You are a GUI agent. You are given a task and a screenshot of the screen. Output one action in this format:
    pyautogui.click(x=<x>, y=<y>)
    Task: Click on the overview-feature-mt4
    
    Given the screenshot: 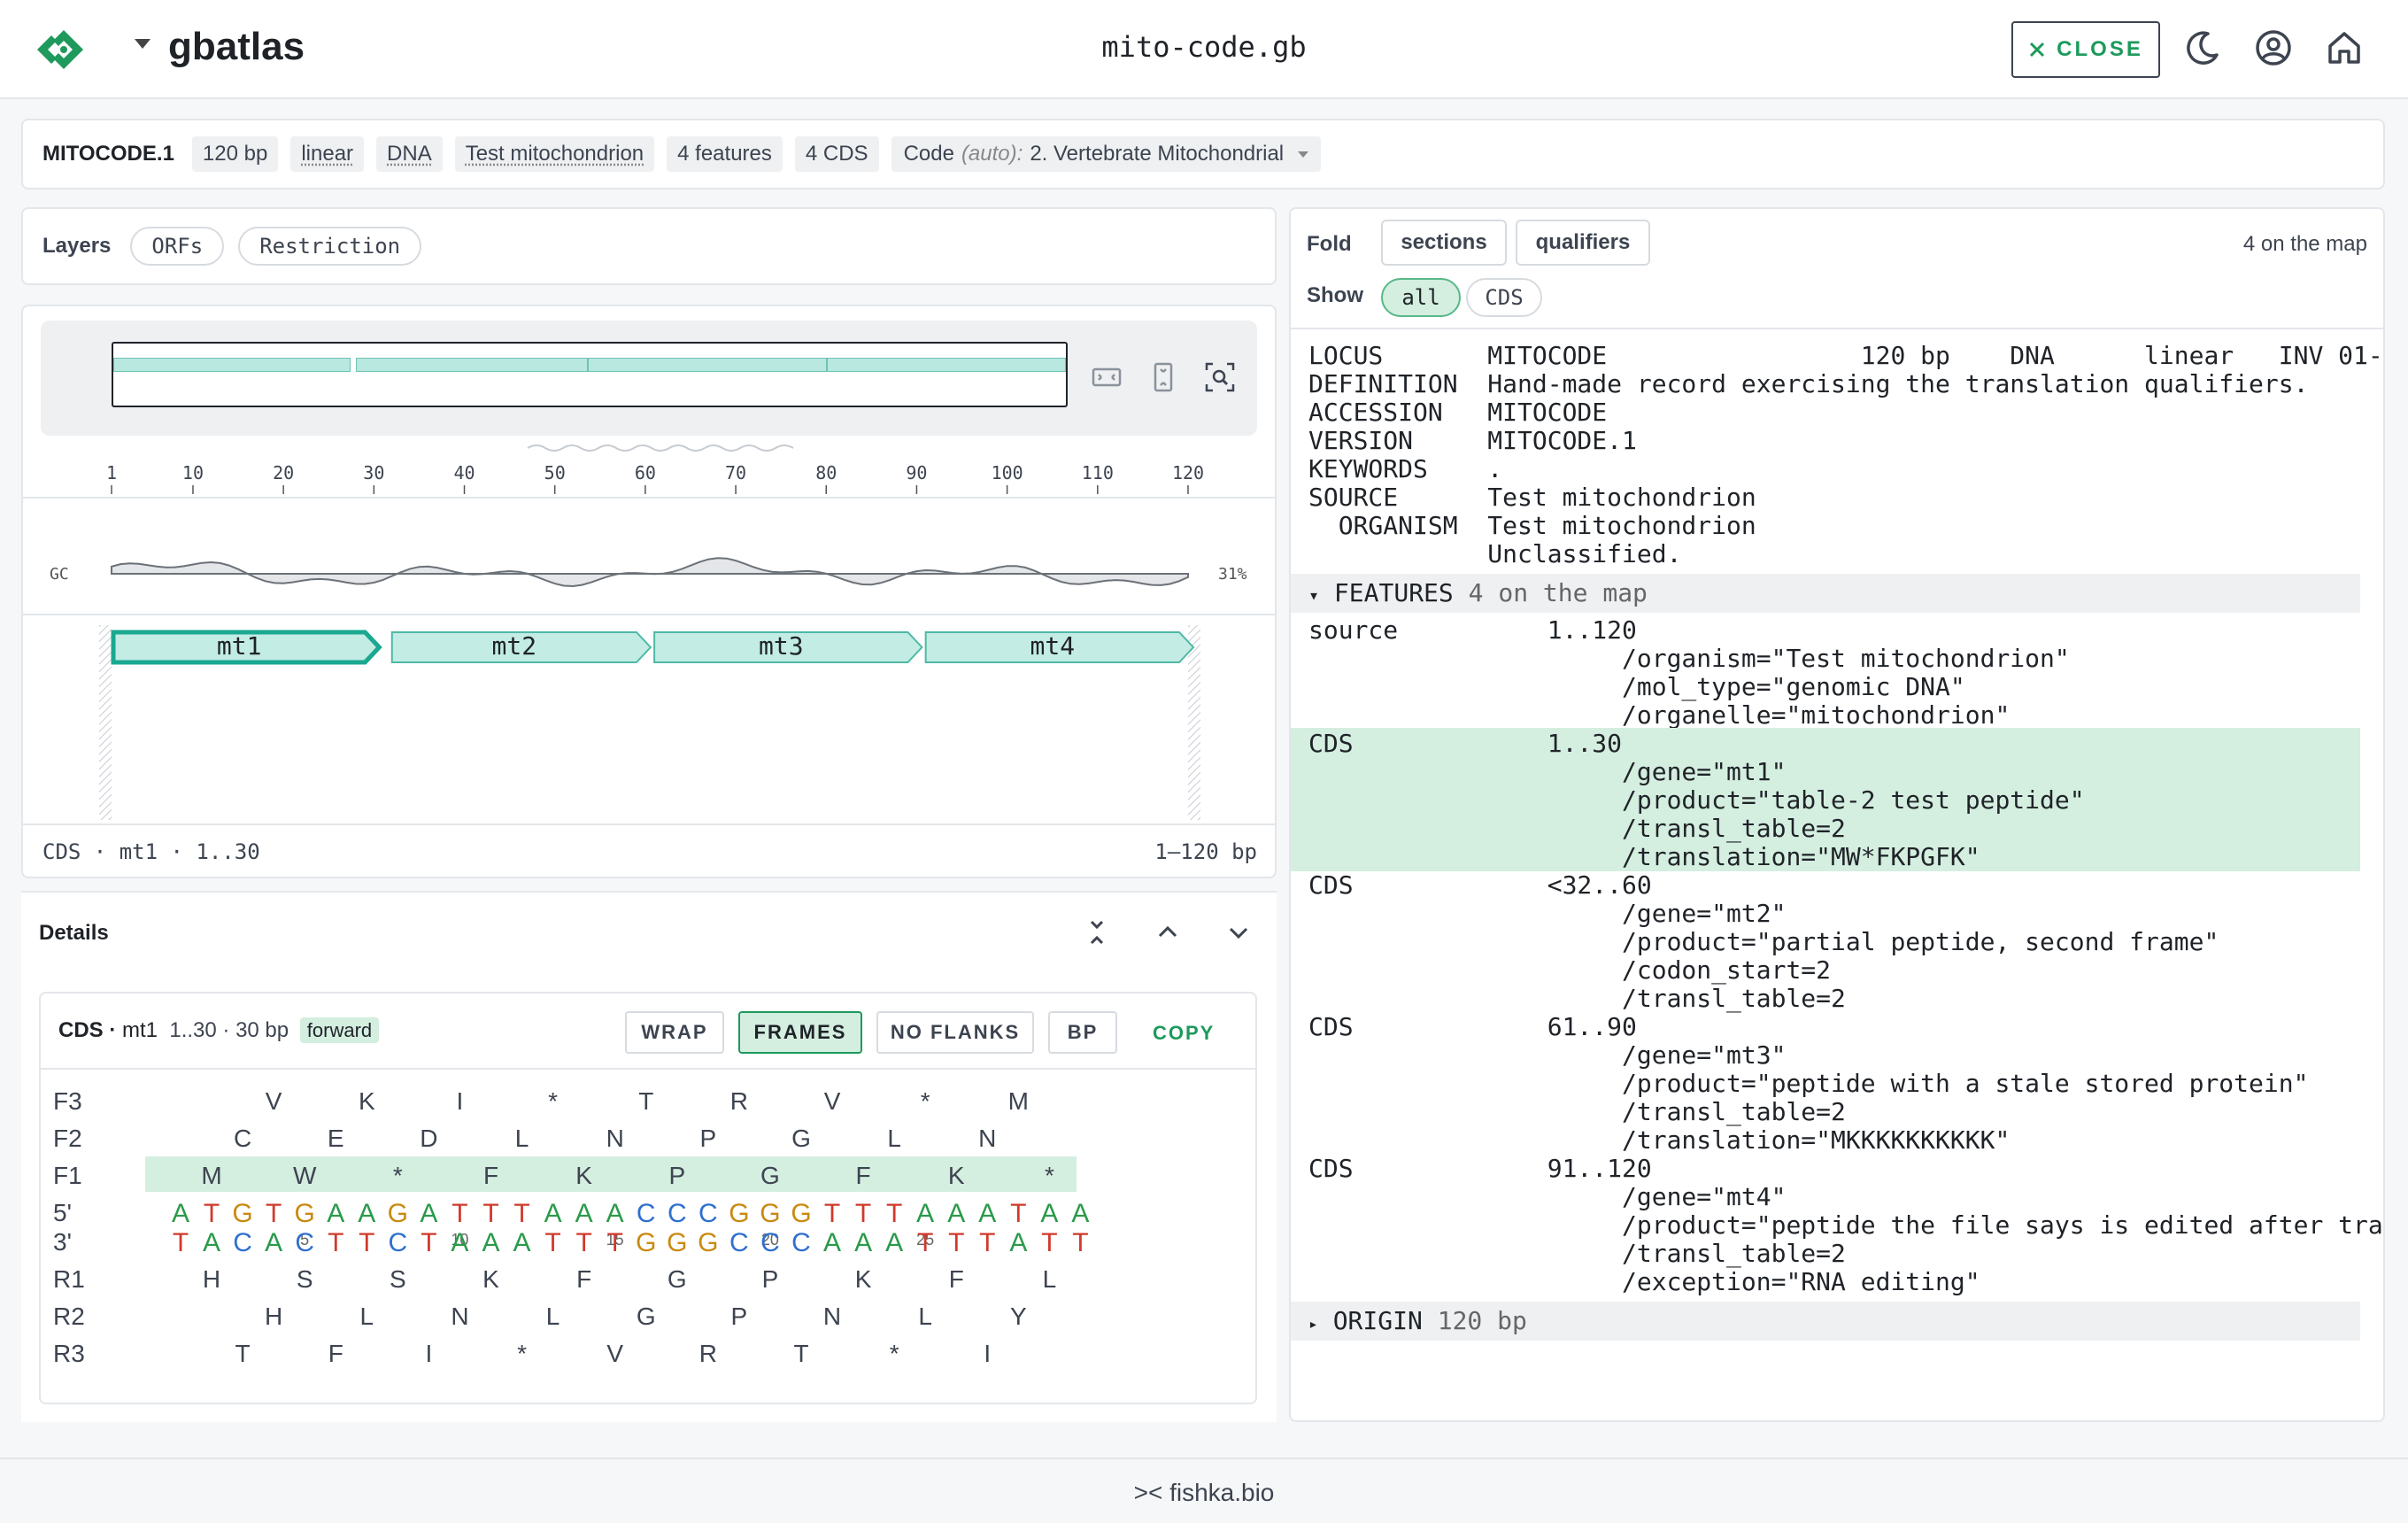 What is the action you would take?
    pyautogui.click(x=946, y=365)
    